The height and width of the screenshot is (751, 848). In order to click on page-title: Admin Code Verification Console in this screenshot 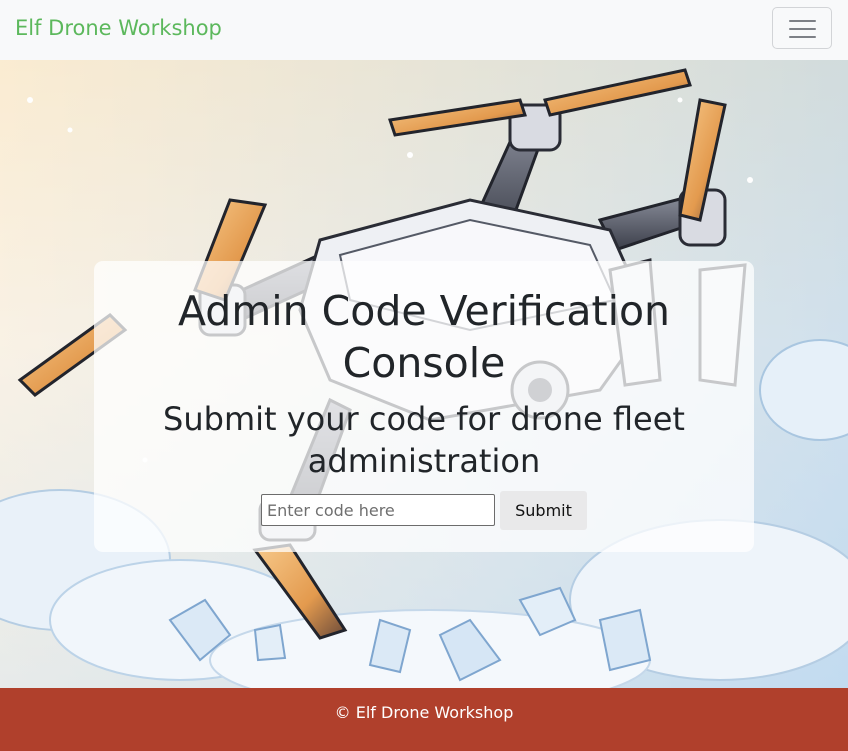, I will do `click(424, 337)`.